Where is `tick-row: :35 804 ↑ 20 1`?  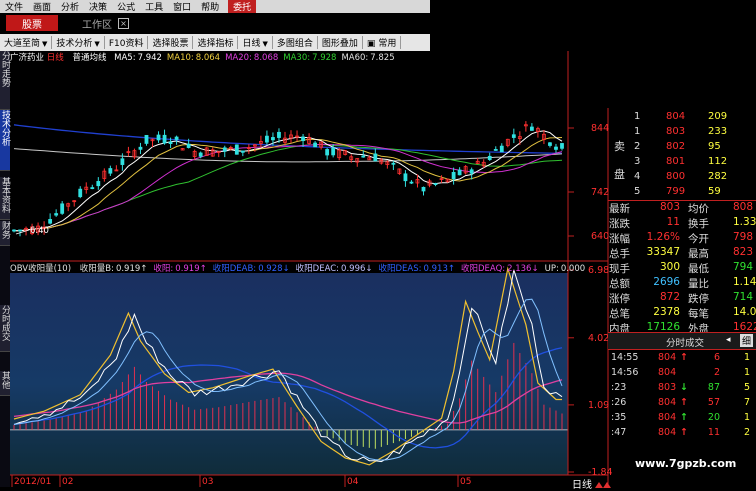
tick-row: :35 804 ↑ 20 1 is located at coordinates (682, 419).